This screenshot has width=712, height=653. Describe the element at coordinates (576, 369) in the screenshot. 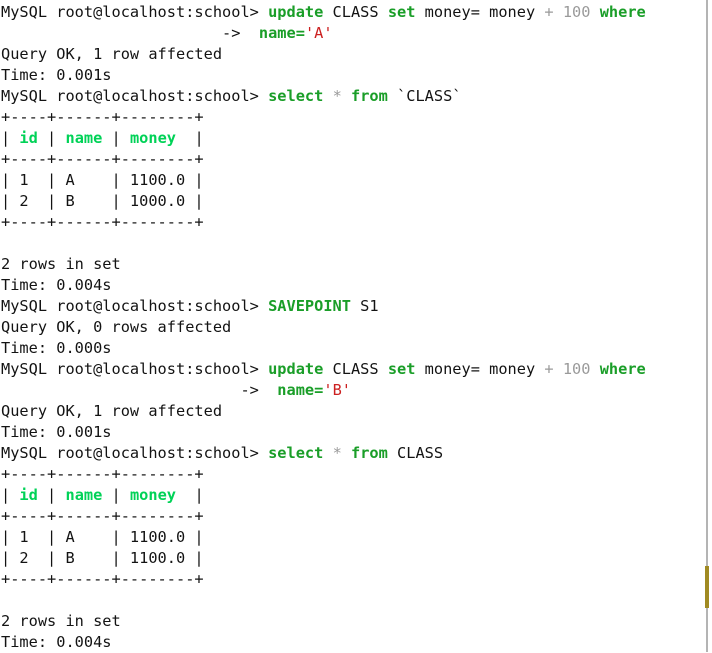

I see `token: 100` at that location.